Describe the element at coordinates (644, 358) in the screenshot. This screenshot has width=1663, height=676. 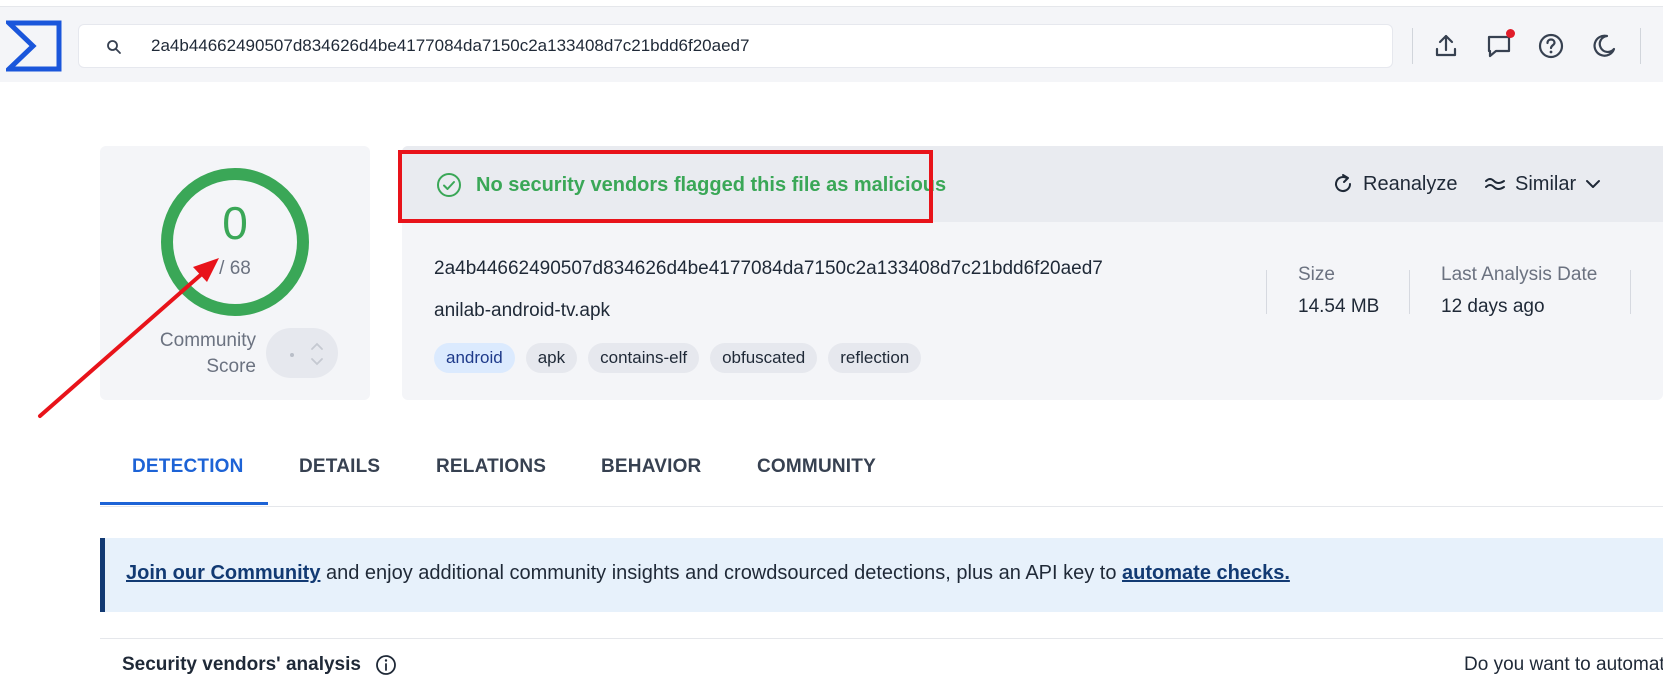
I see `tag-contains-elf: contains-elf` at that location.